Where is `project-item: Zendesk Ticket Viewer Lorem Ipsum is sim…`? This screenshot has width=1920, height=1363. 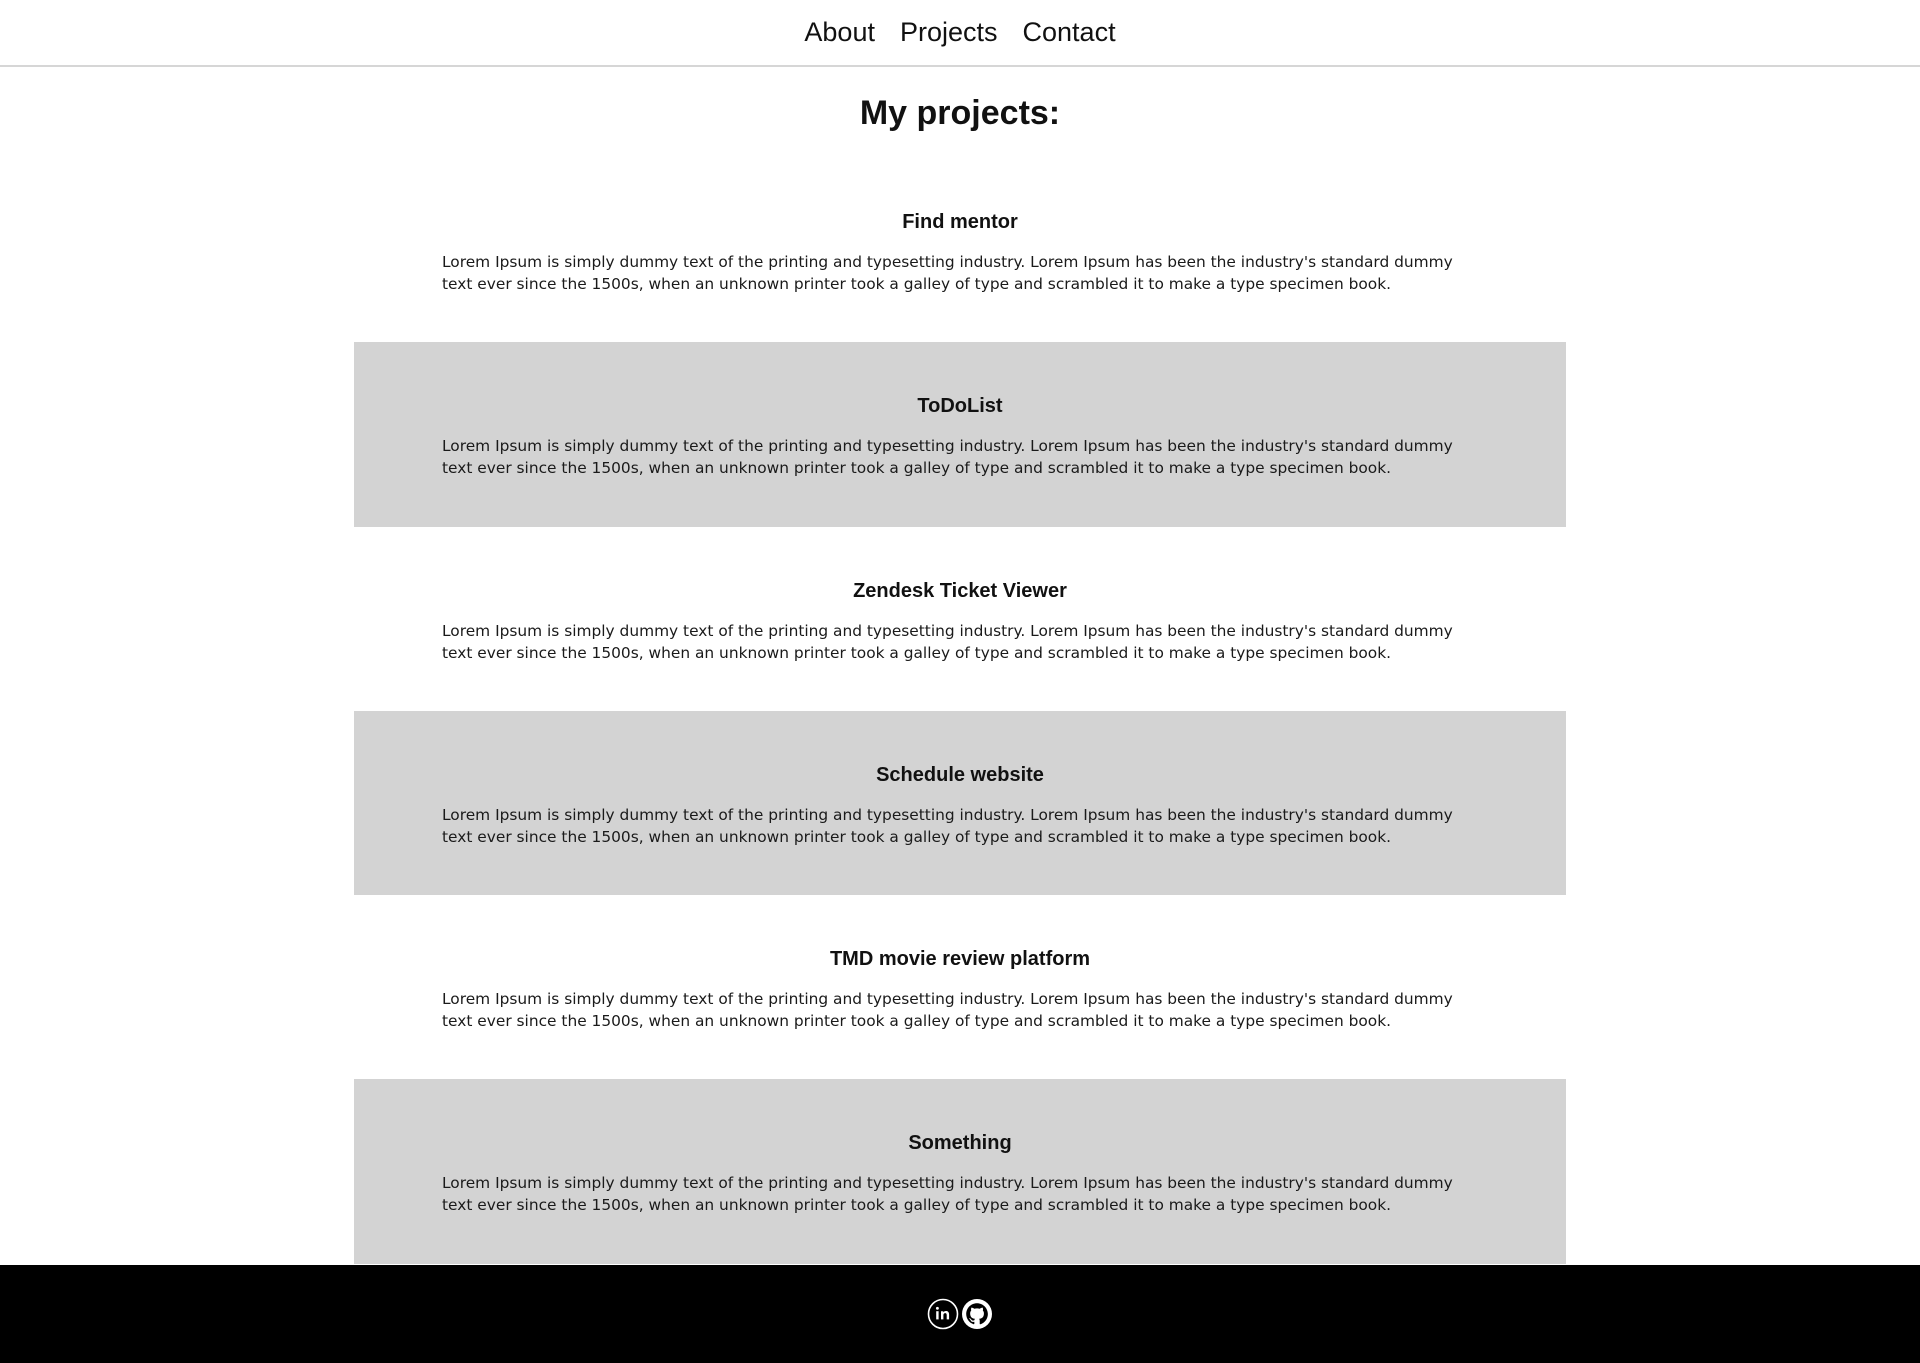
project-item: Zendesk Ticket Viewer Lorem Ipsum is sim… is located at coordinates (960, 619).